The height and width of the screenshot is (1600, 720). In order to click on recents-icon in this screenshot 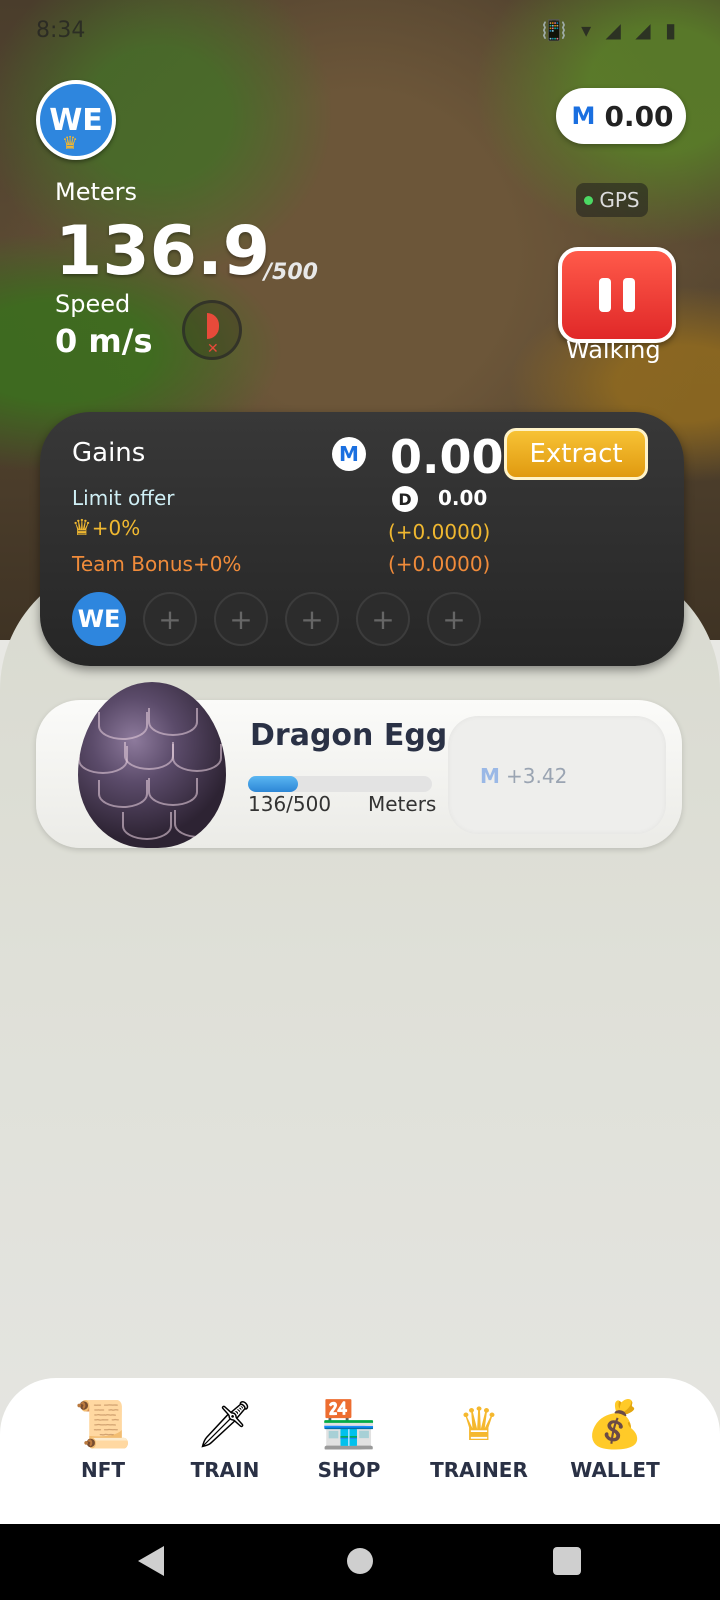, I will do `click(567, 1561)`.